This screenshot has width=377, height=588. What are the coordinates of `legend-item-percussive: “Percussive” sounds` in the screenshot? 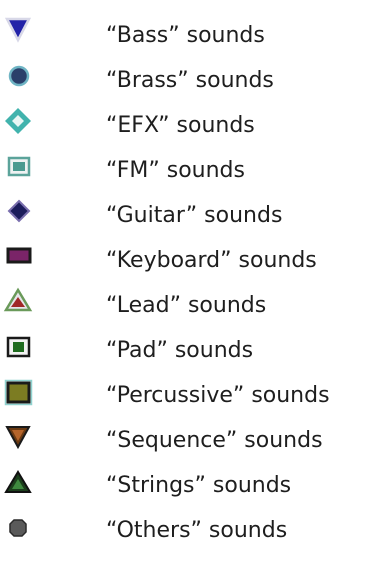 It's located at (188, 396).